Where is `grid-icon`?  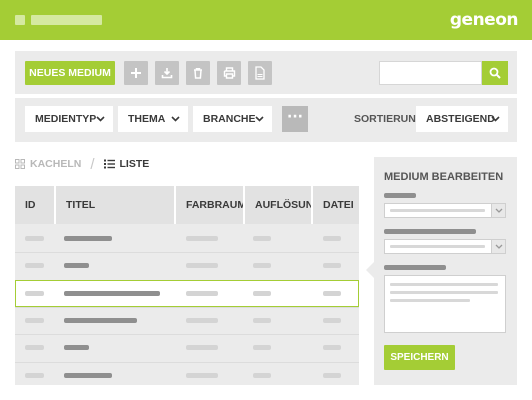
grid-icon is located at coordinates (20, 164).